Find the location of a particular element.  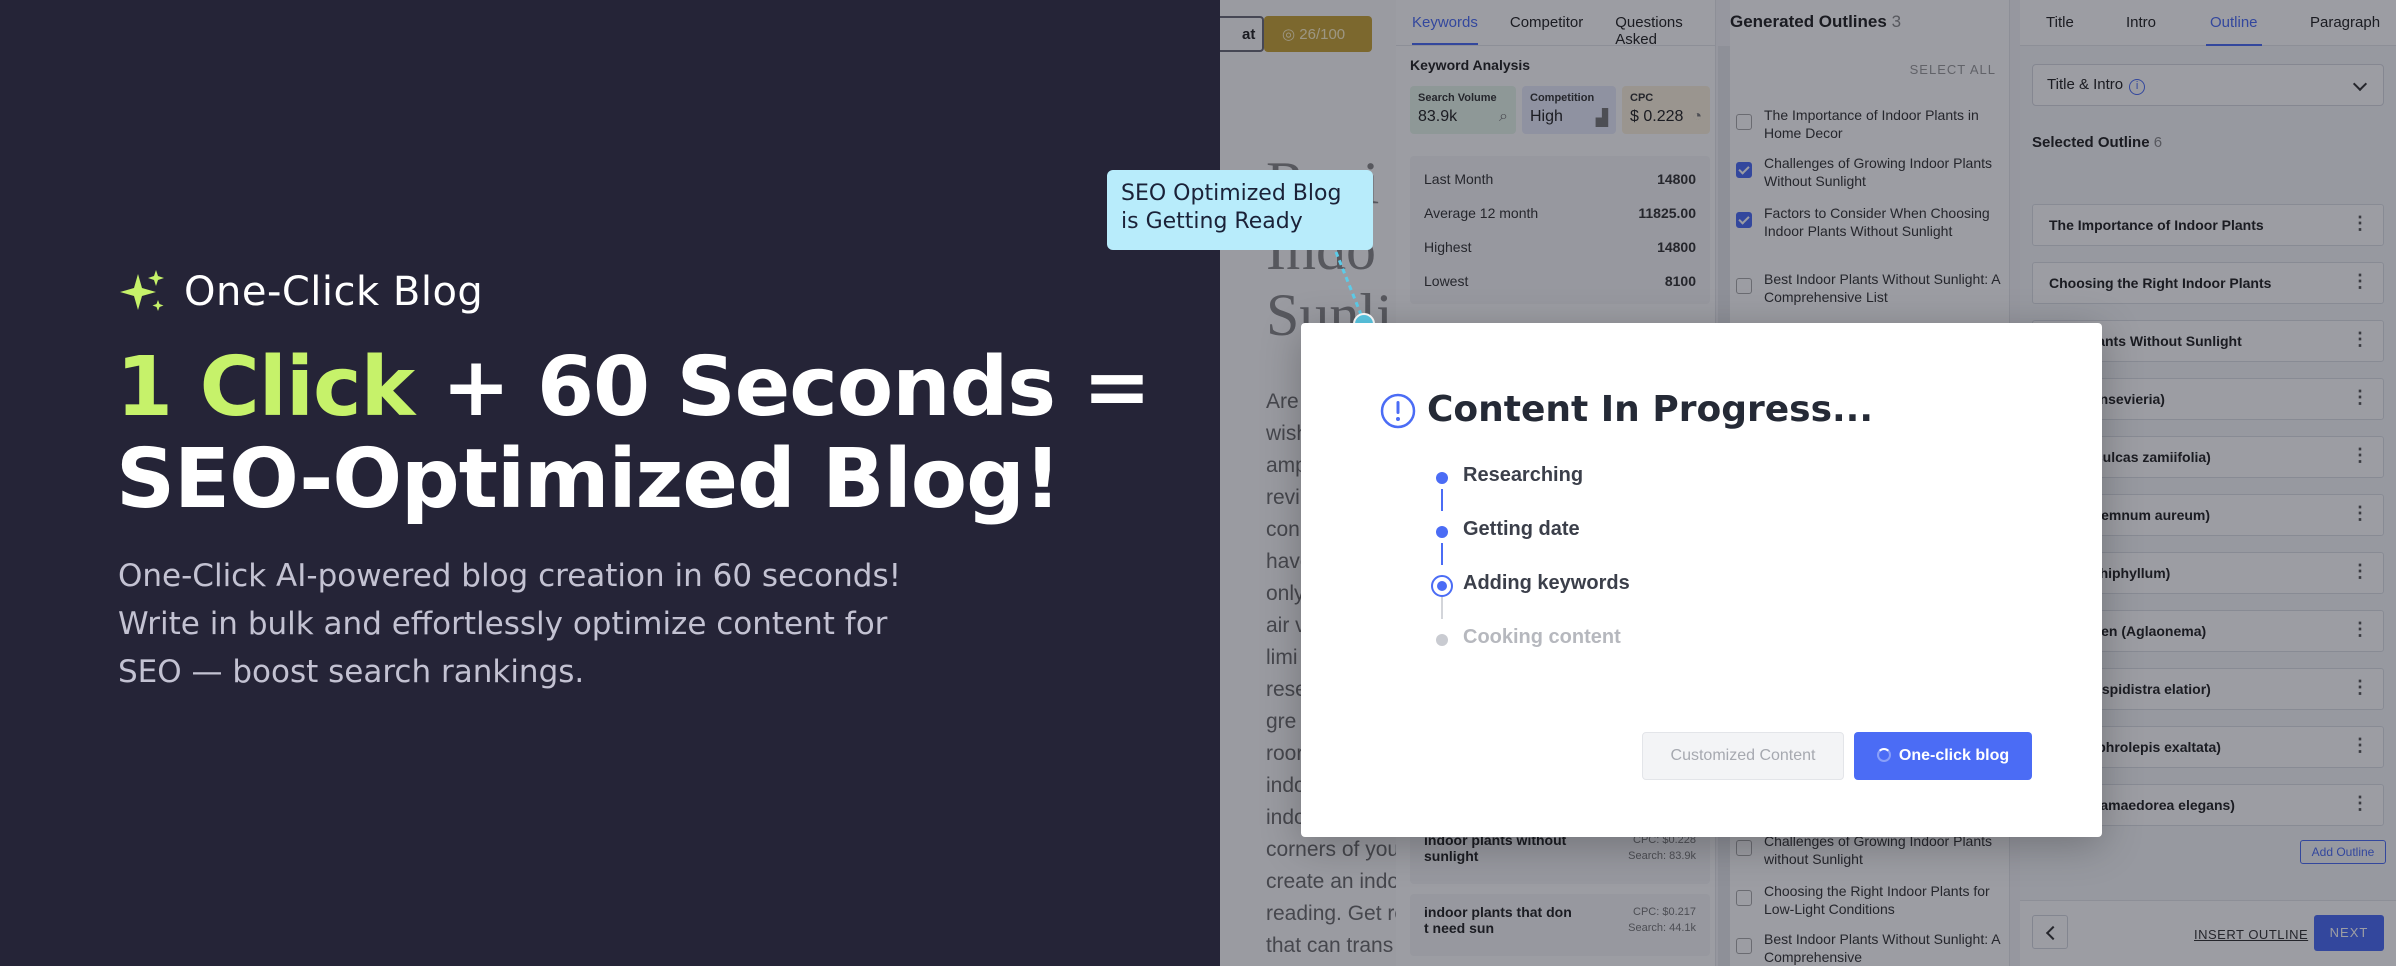

next-button: NEXT is located at coordinates (2349, 933).